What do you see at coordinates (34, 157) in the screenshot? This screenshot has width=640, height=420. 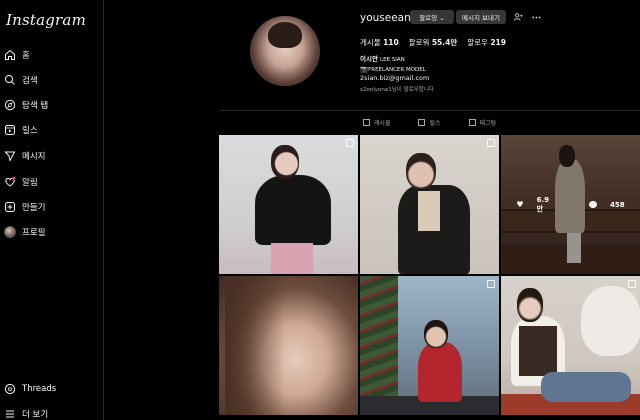 I see `sidebar-item-label: 메시지` at bounding box center [34, 157].